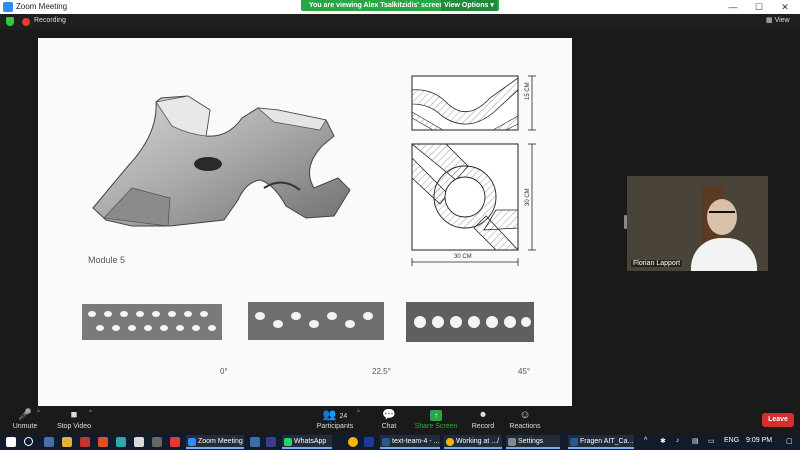 The width and height of the screenshot is (800, 450). I want to click on minimize-button: —, so click(733, 7).